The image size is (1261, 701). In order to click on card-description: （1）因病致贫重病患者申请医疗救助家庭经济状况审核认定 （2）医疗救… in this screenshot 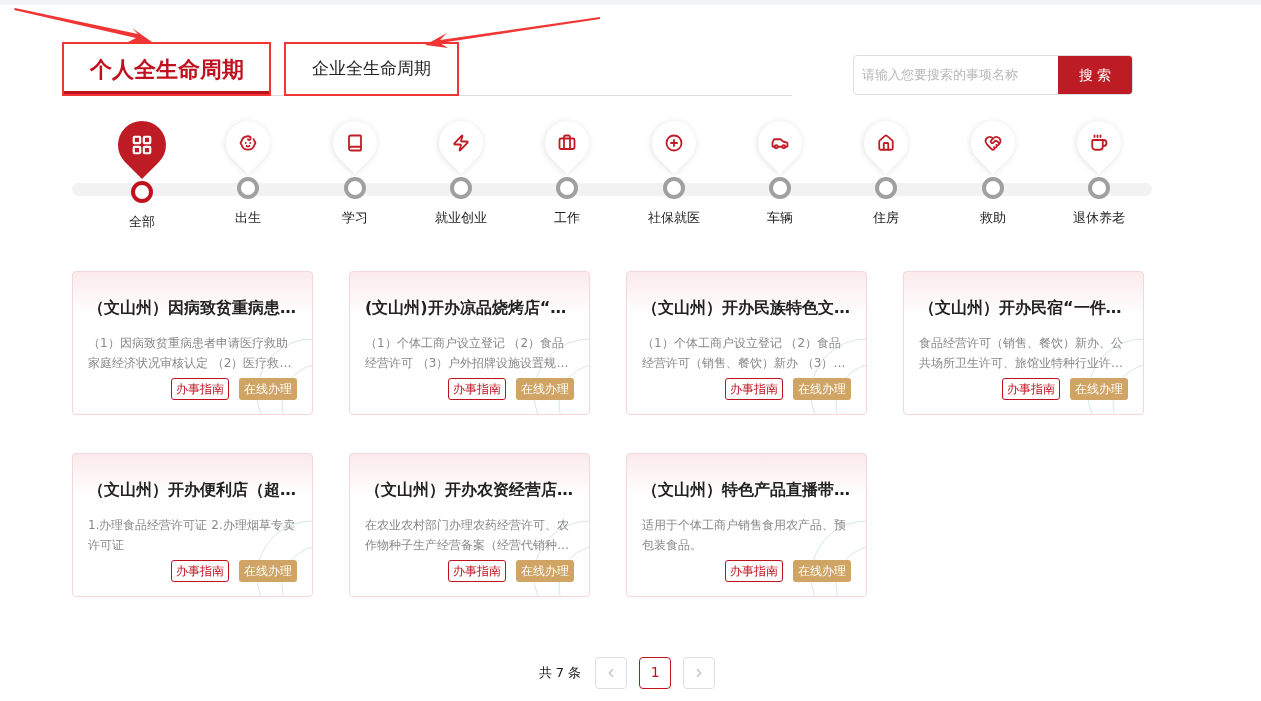, I will do `click(190, 353)`.